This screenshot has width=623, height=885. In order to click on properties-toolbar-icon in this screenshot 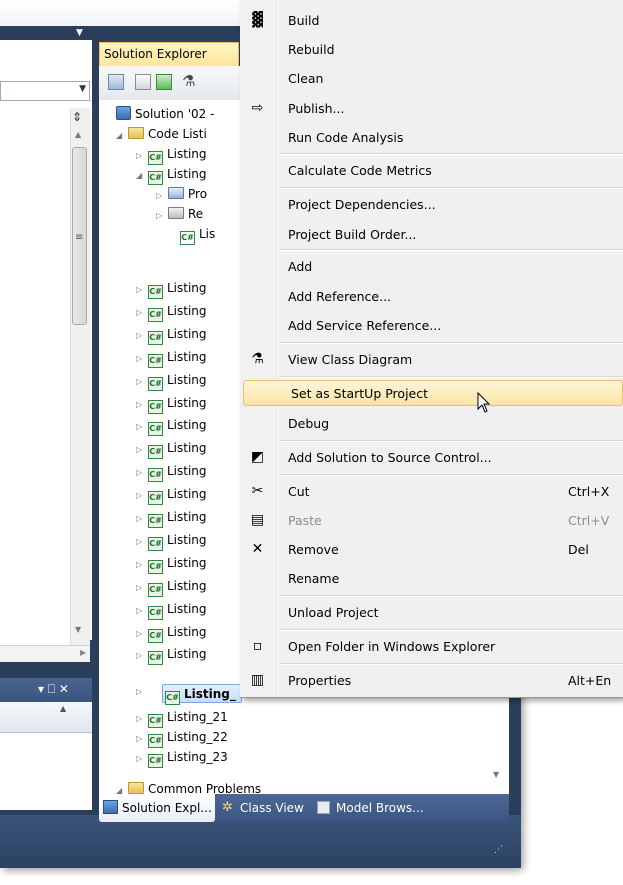, I will do `click(116, 82)`.